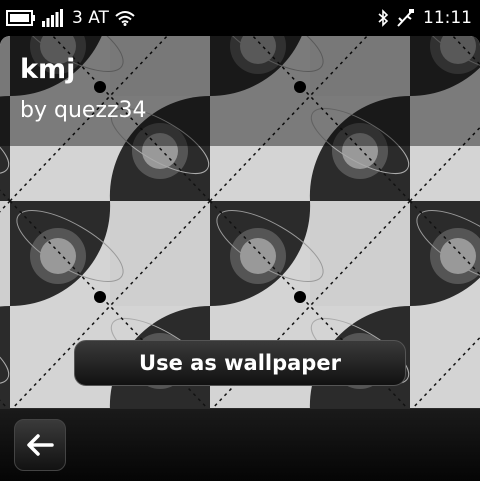  I want to click on back-arrow-icon, so click(40, 445).